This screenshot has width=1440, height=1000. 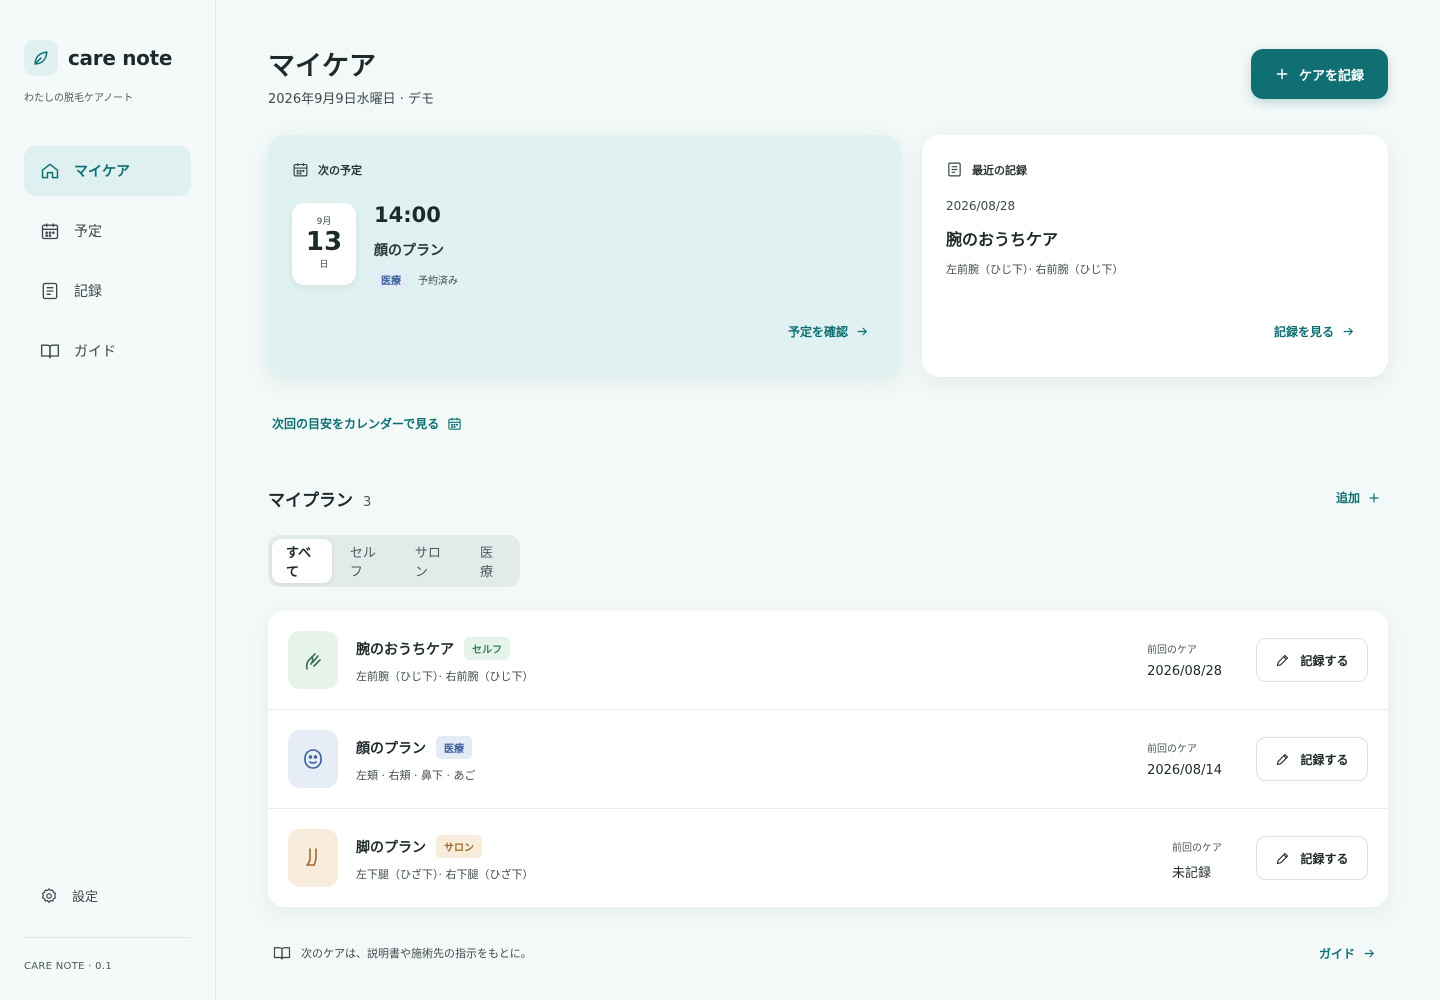 I want to click on face-icon, so click(x=313, y=759).